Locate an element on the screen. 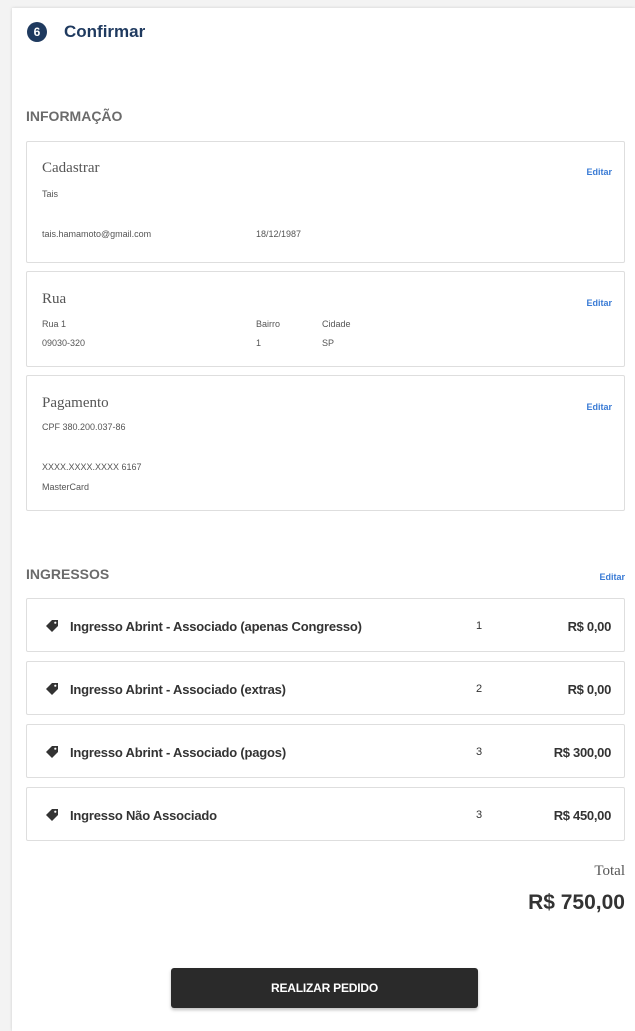 Image resolution: width=635 pixels, height=1031 pixels. step-number-badge: 6 is located at coordinates (37, 32).